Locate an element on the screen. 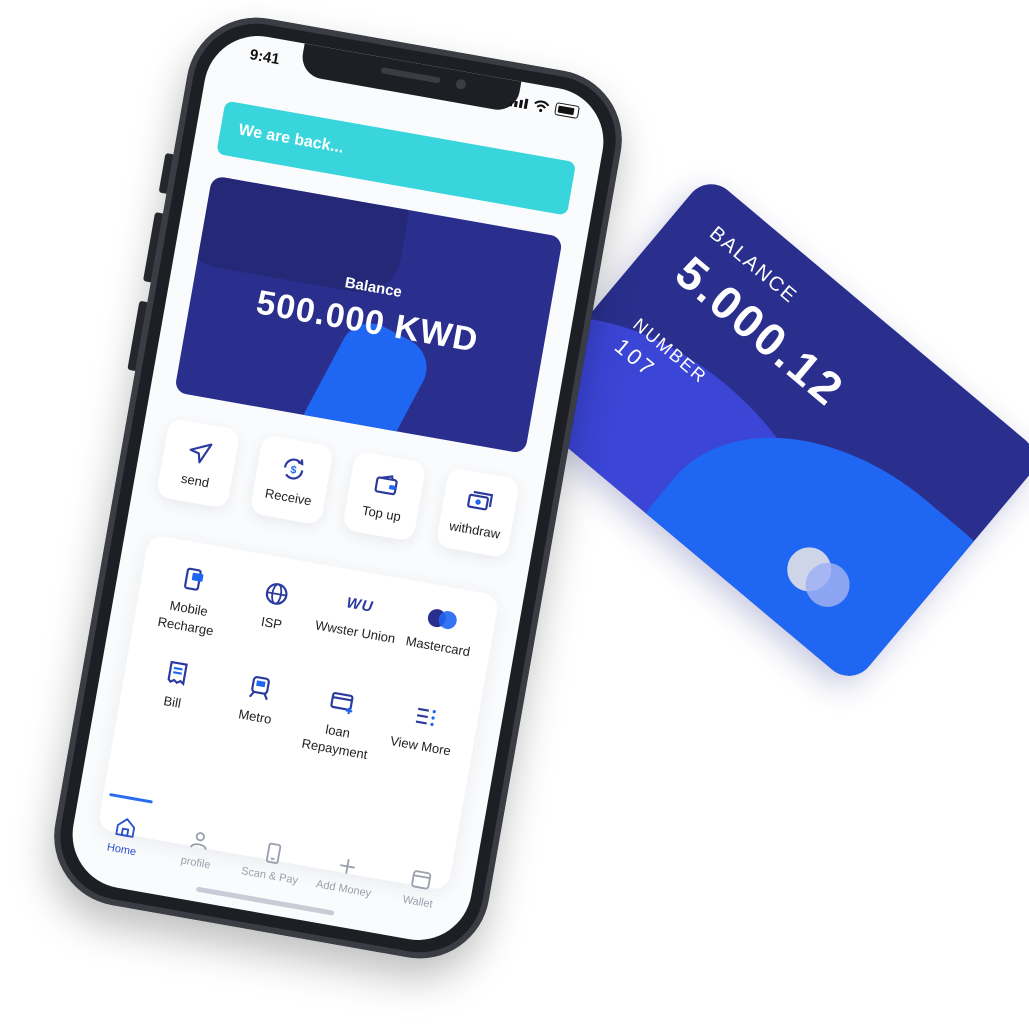  wifi-icon is located at coordinates (542, 105).